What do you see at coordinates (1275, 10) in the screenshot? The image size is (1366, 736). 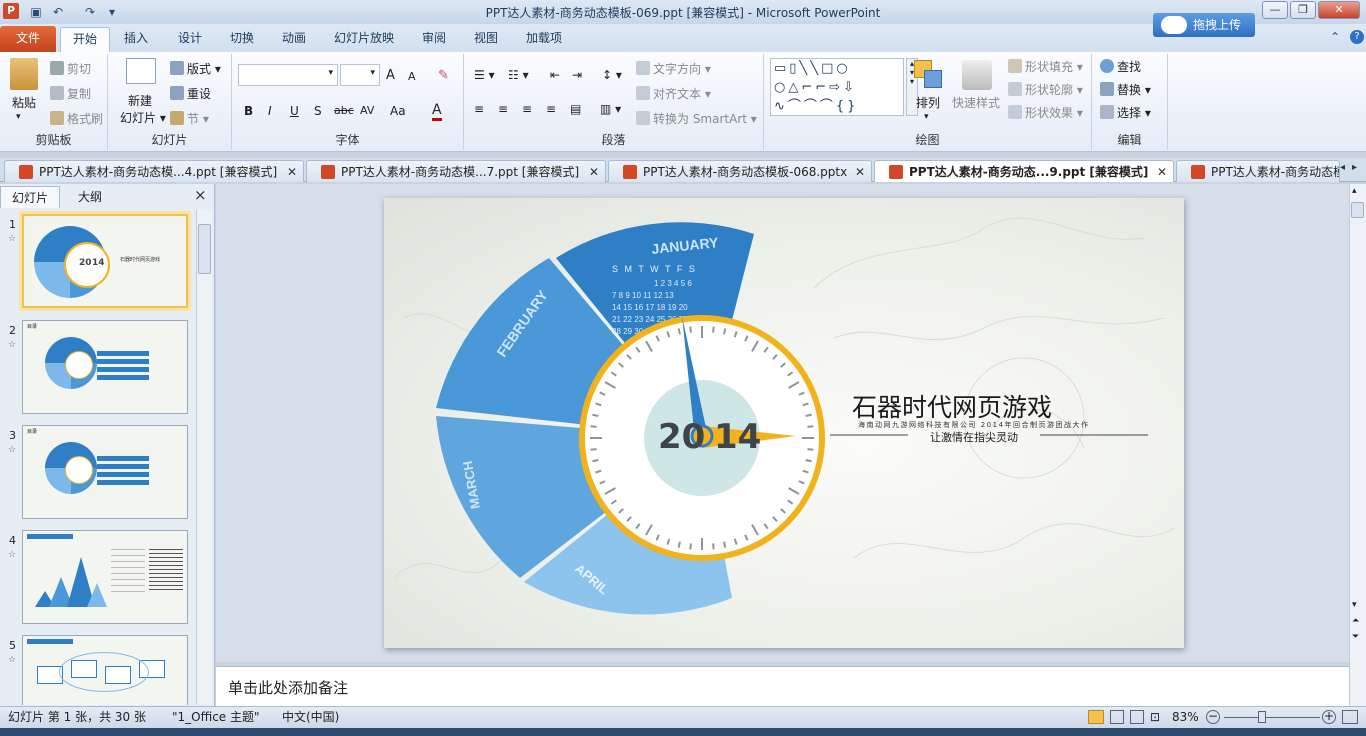 I see `minimize-button: —` at bounding box center [1275, 10].